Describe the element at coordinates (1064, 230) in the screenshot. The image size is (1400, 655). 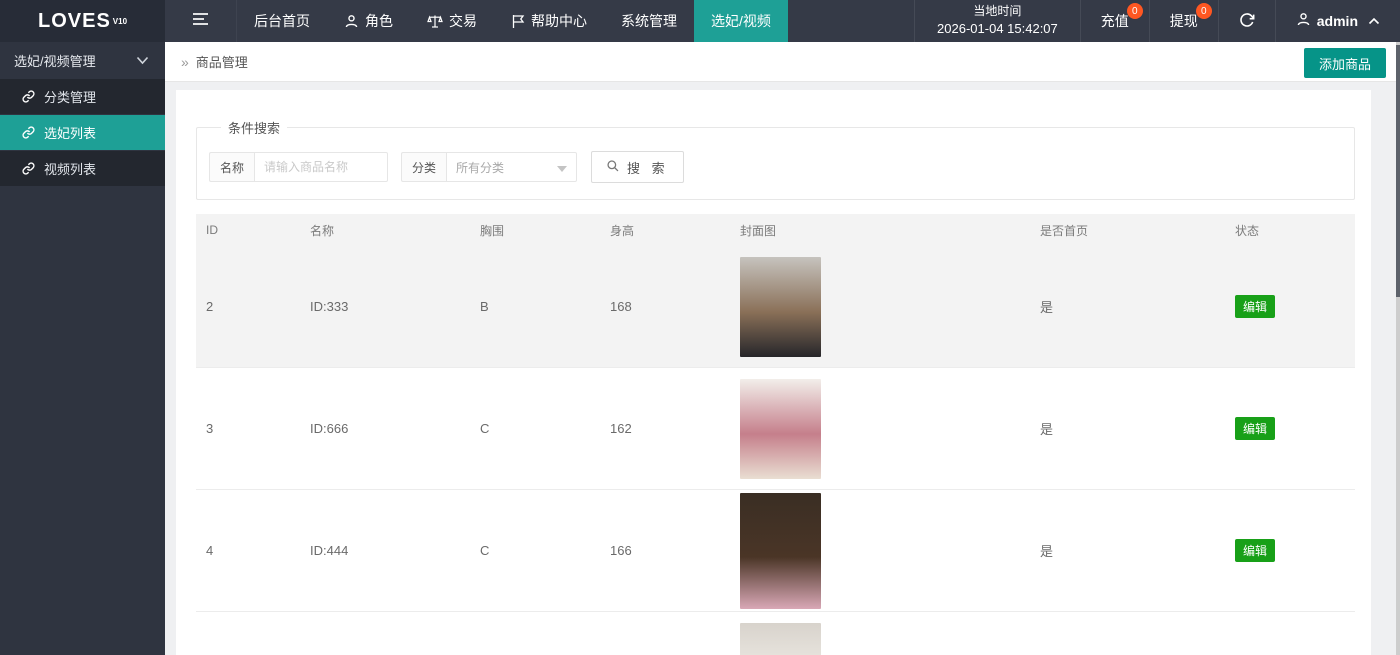
I see `col-is-home: 是否首页` at that location.